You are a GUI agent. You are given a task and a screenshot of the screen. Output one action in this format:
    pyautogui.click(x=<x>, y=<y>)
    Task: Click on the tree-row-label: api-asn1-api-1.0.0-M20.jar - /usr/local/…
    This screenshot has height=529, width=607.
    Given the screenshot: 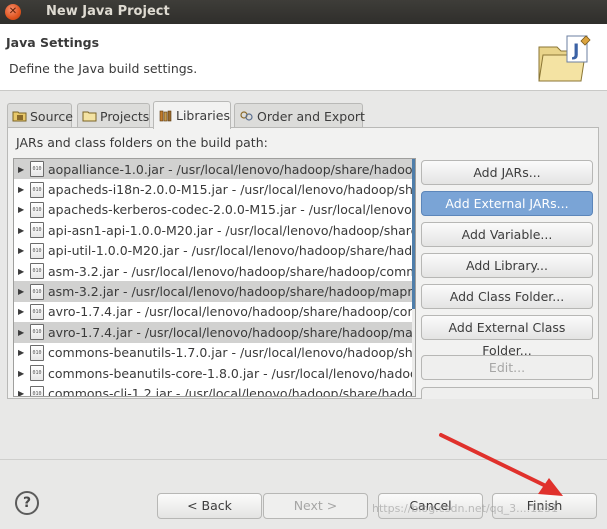 What is the action you would take?
    pyautogui.click(x=232, y=230)
    